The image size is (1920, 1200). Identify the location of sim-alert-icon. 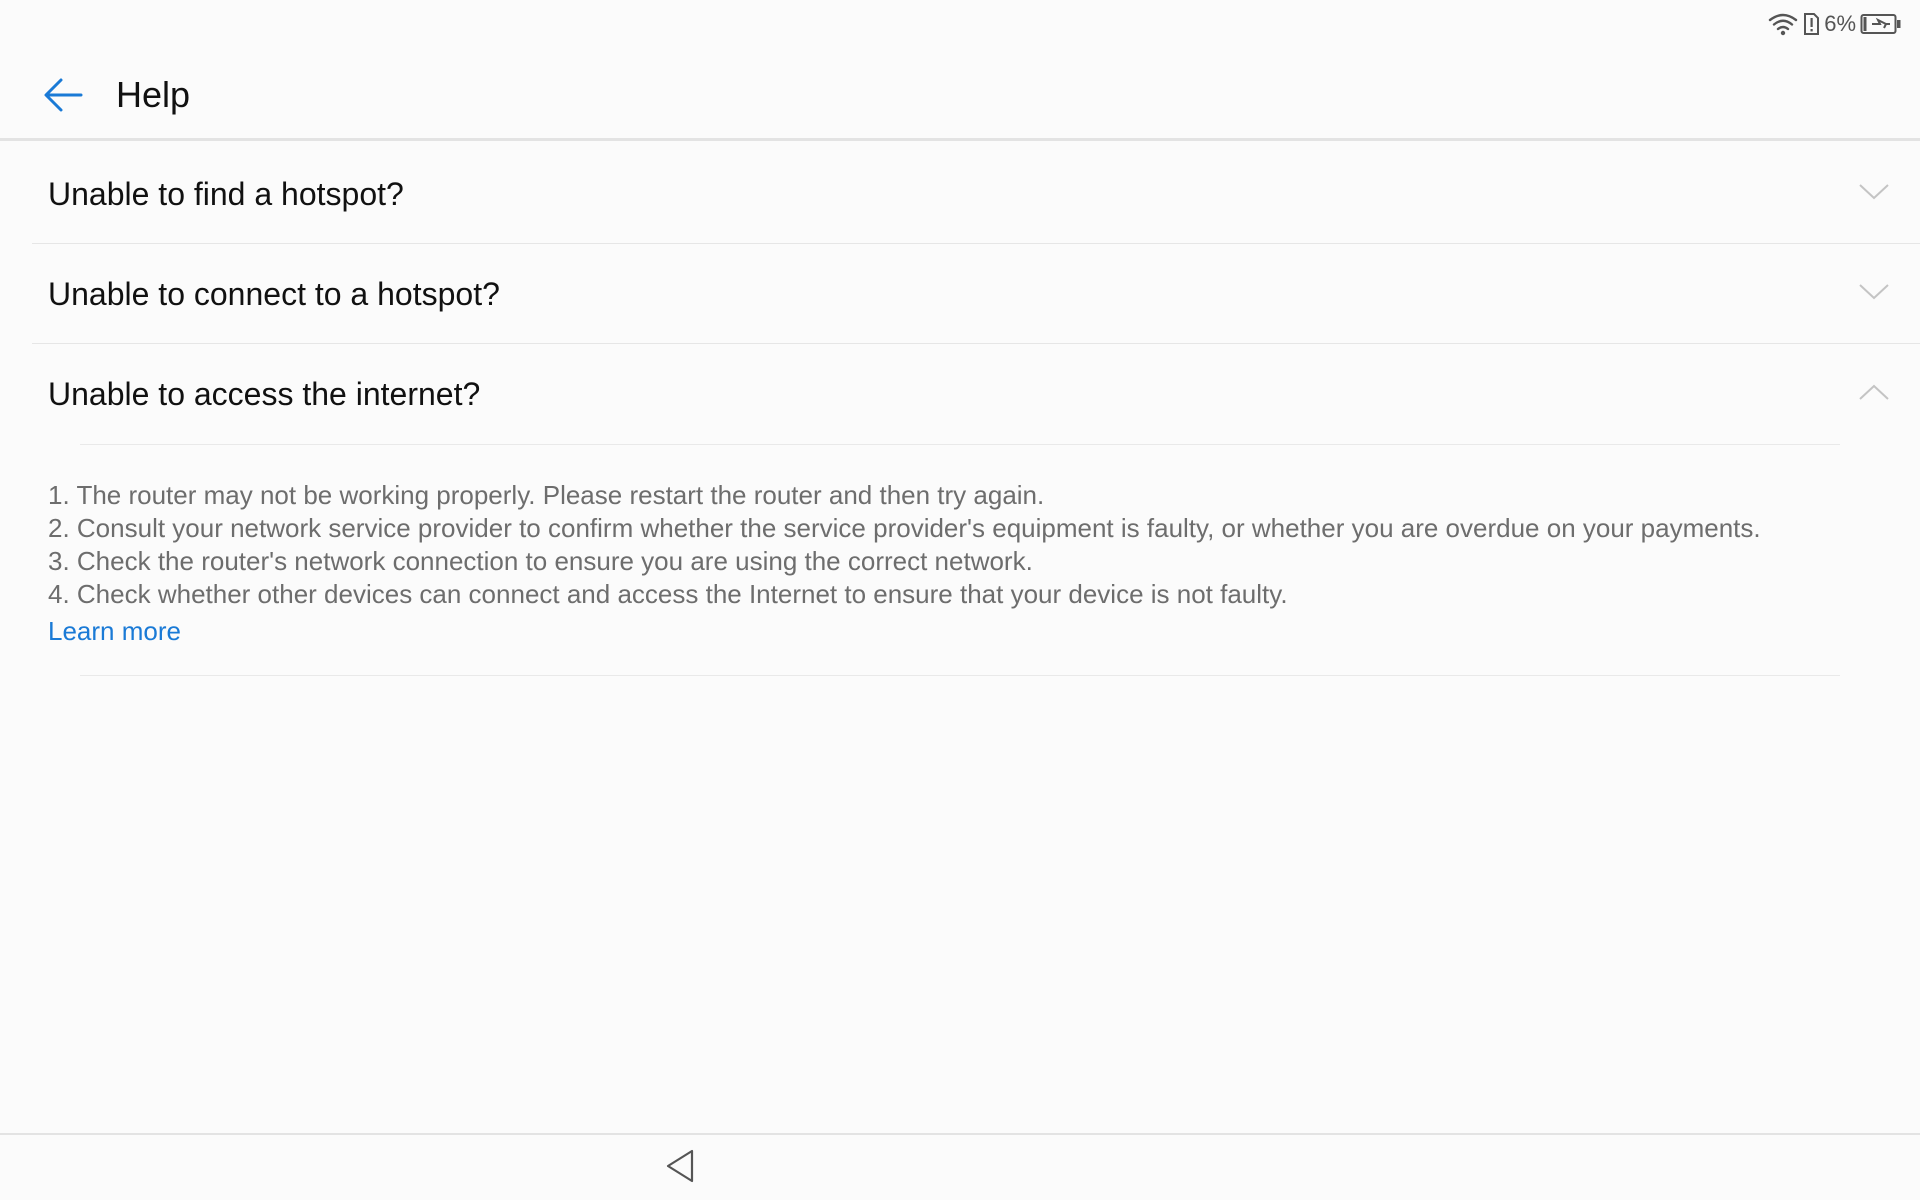
(1811, 24).